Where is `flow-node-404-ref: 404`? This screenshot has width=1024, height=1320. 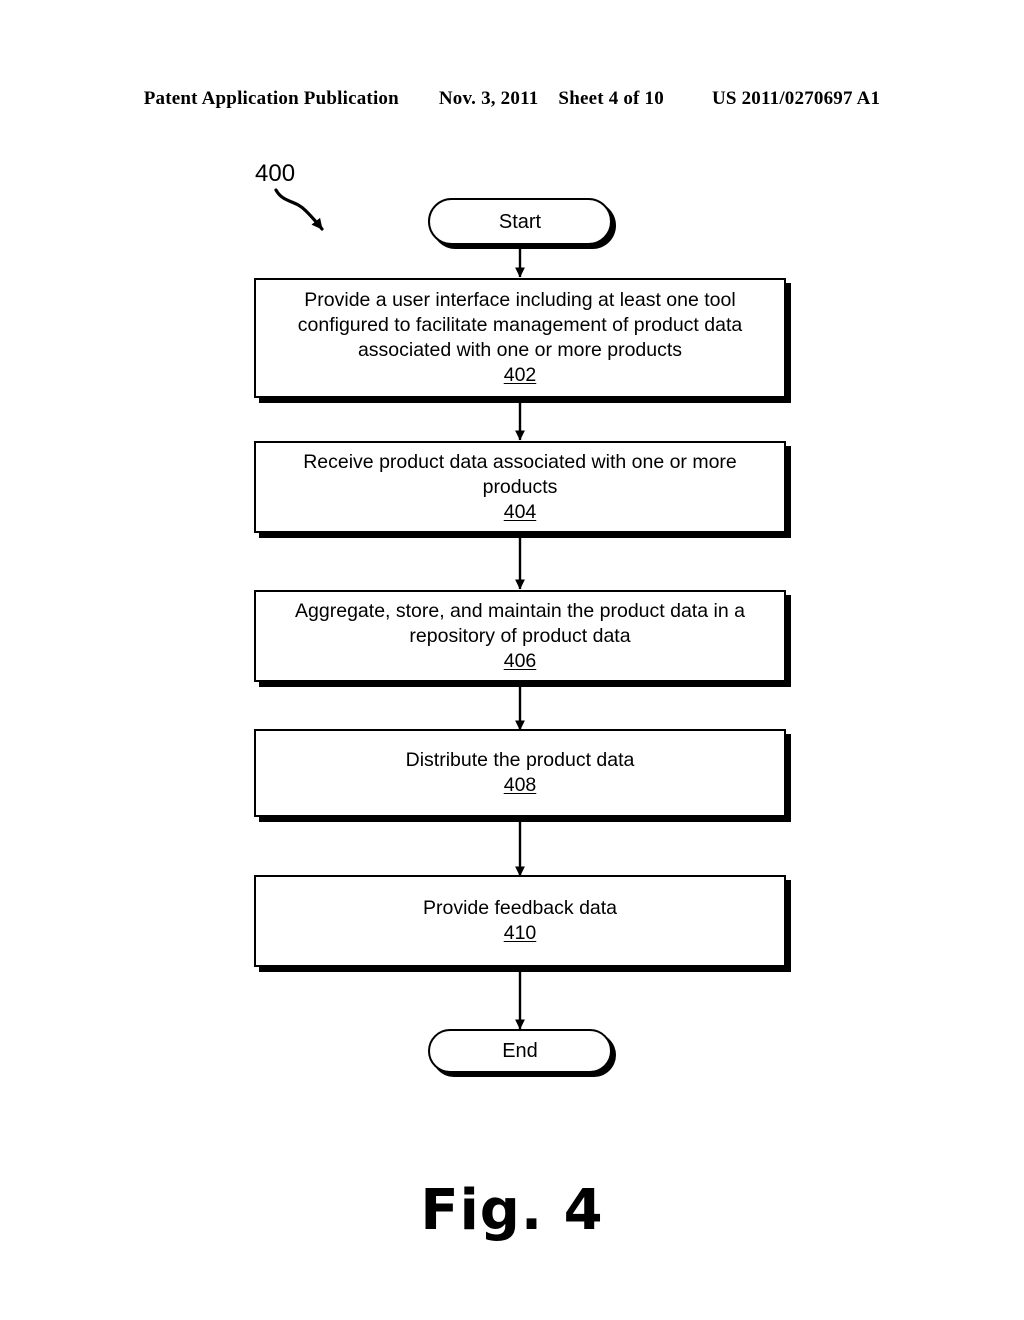
flow-node-404-ref: 404 is located at coordinates (520, 511).